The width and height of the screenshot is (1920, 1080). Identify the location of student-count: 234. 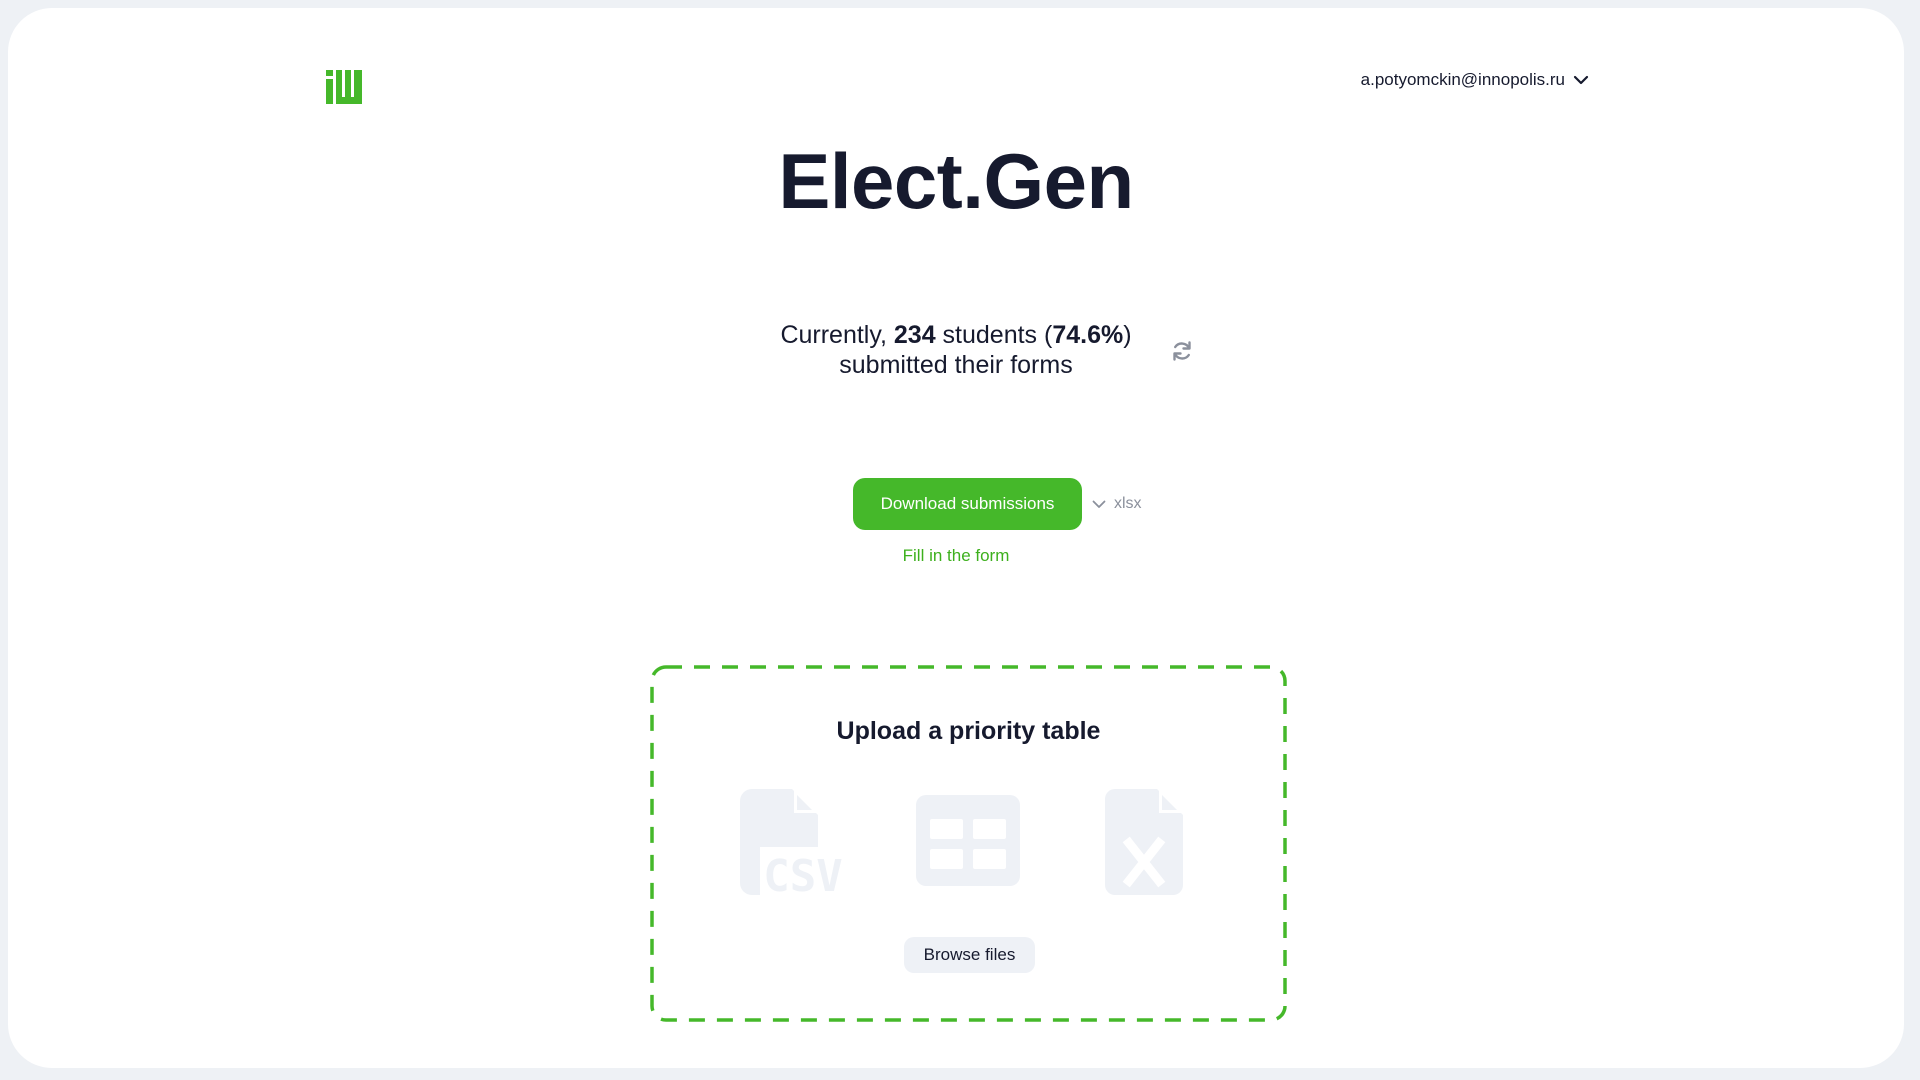
(914, 335).